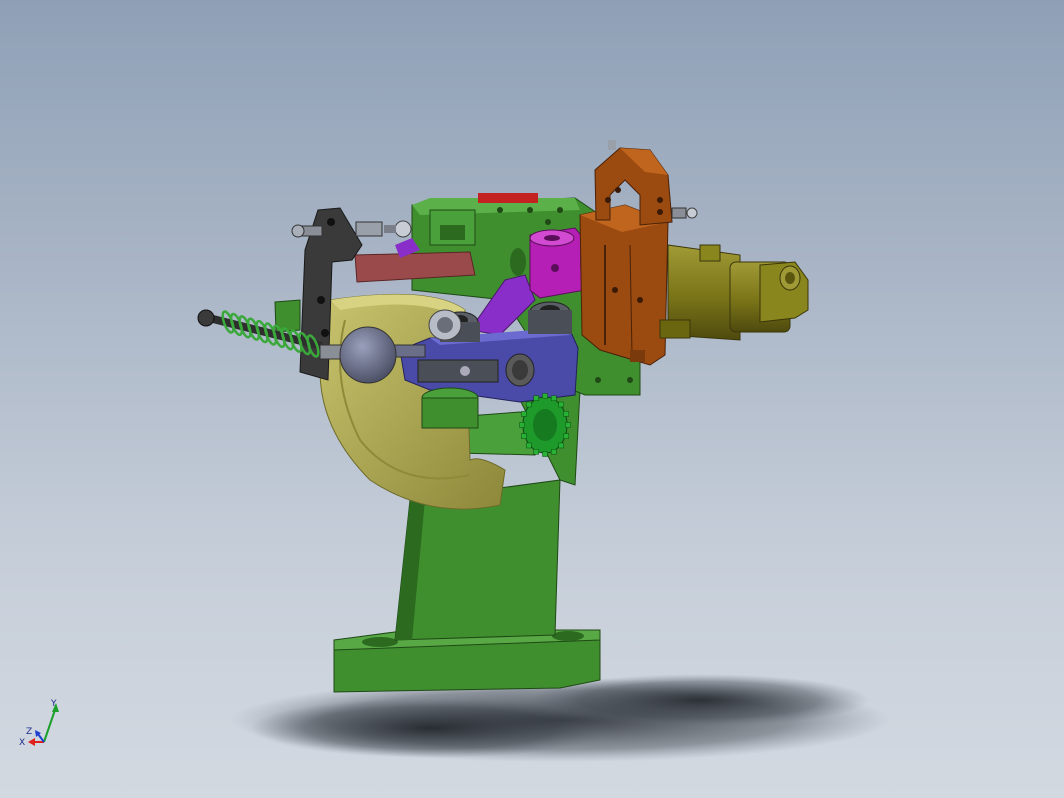 This screenshot has height=798, width=1064. What do you see at coordinates (31, 742) in the screenshot?
I see `x-axis-arrow` at bounding box center [31, 742].